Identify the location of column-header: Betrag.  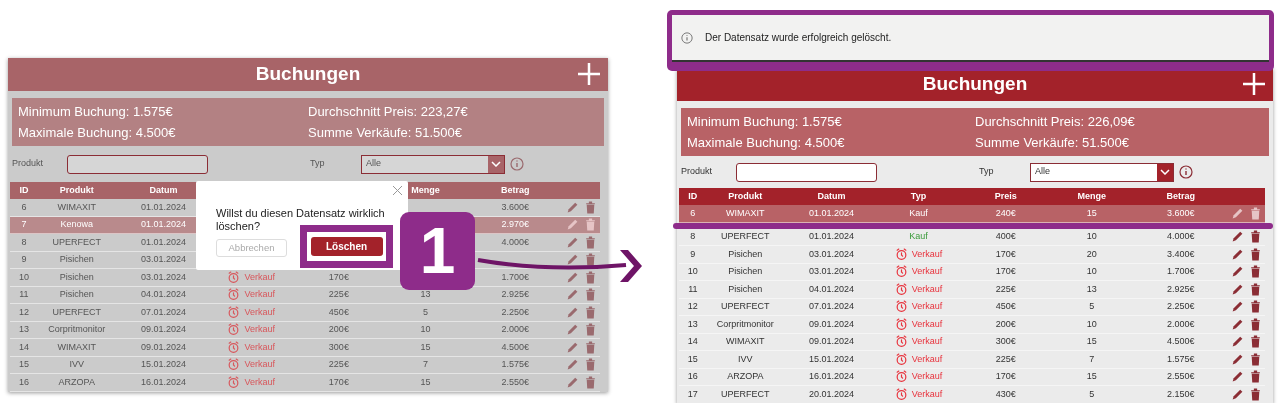
(515, 190).